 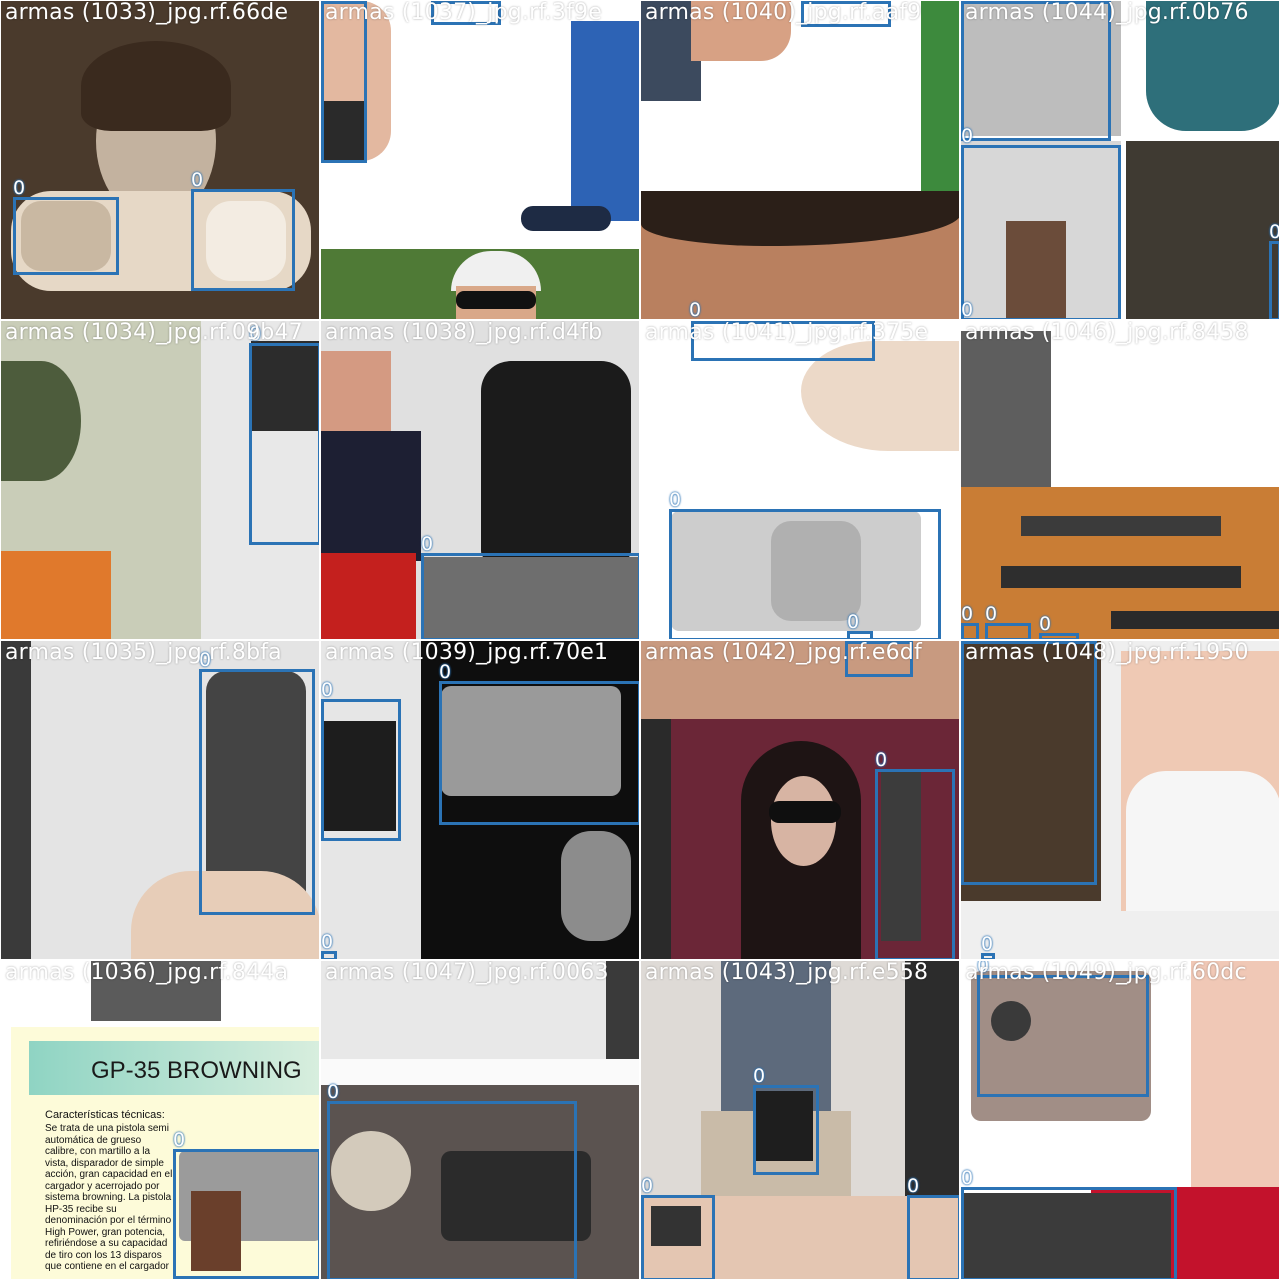 What do you see at coordinates (463, 12) in the screenshot?
I see `tile-title: armas (1037)_jpg.rf.3f9e` at bounding box center [463, 12].